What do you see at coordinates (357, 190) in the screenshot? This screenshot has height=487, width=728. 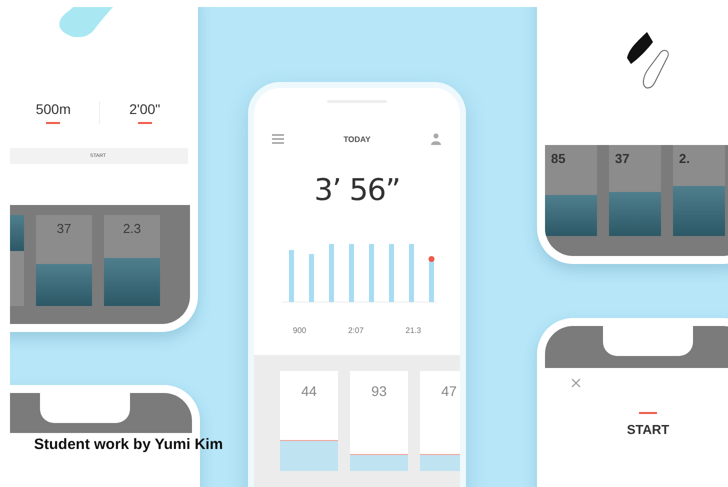 I see `pace-value: 3’ 56”` at bounding box center [357, 190].